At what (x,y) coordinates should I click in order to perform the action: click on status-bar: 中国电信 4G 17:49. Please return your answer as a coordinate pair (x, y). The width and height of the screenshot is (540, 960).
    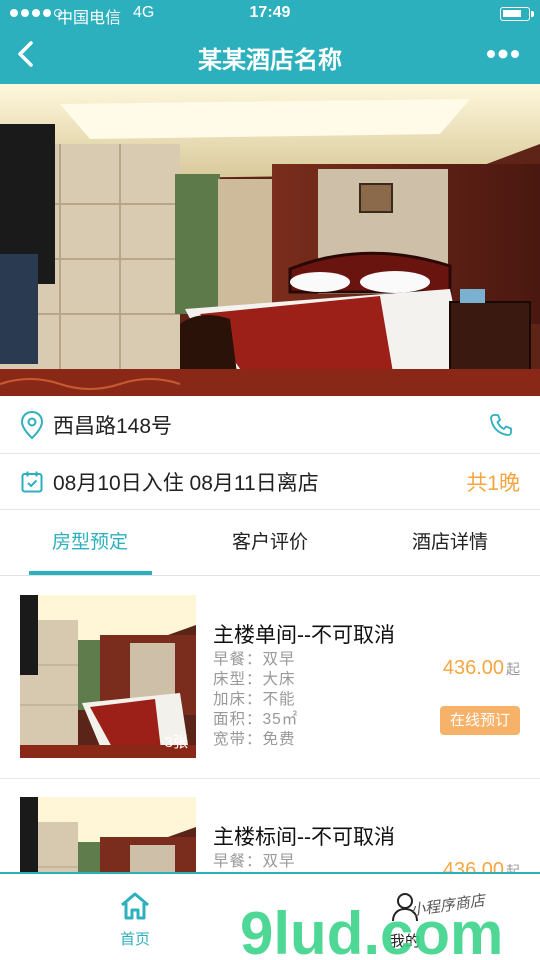
    Looking at the image, I should click on (270, 14).